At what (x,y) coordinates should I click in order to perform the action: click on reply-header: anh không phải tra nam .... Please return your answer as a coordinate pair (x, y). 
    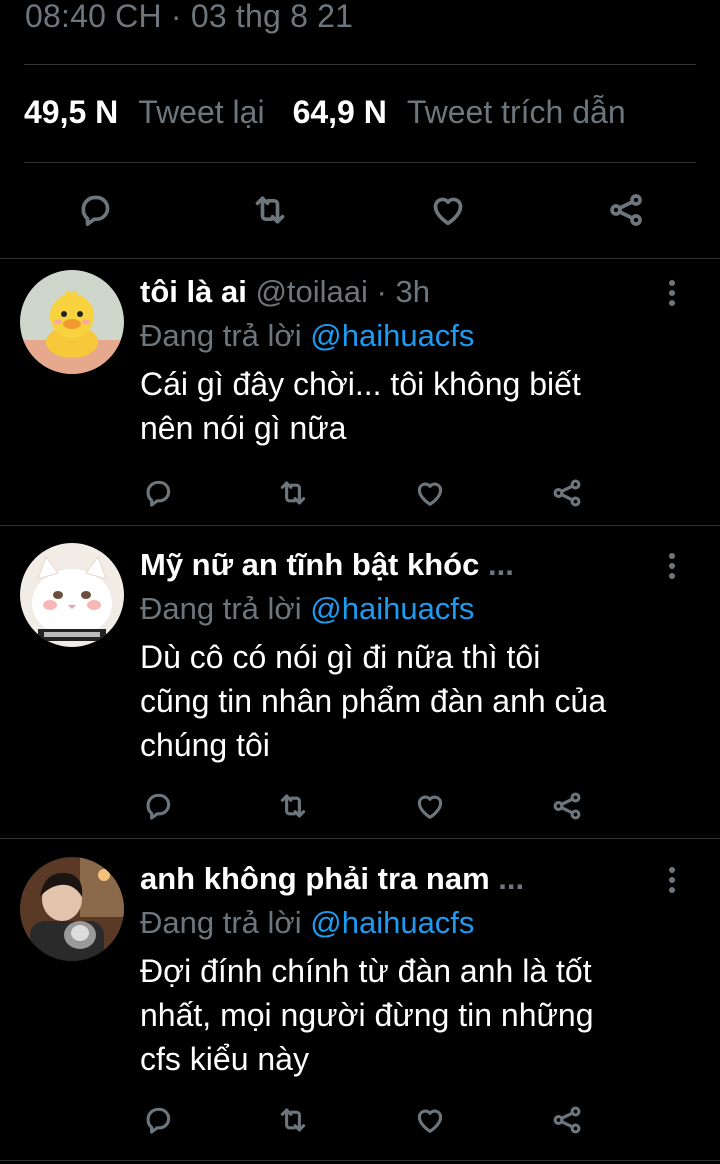
    Looking at the image, I should click on (332, 879).